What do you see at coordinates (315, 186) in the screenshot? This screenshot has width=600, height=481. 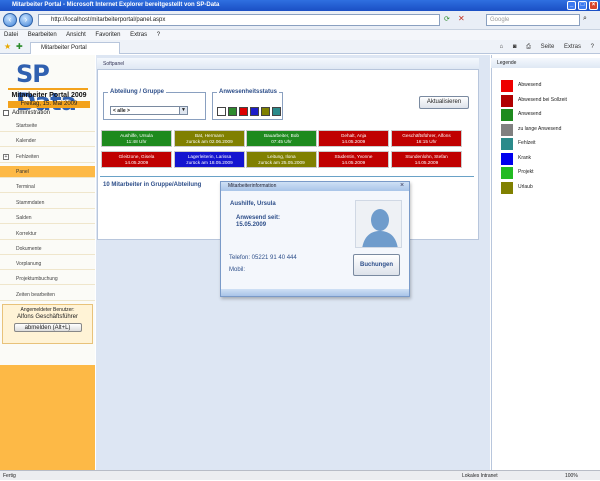 I see `popup-header: Mitarbeiterinformation` at bounding box center [315, 186].